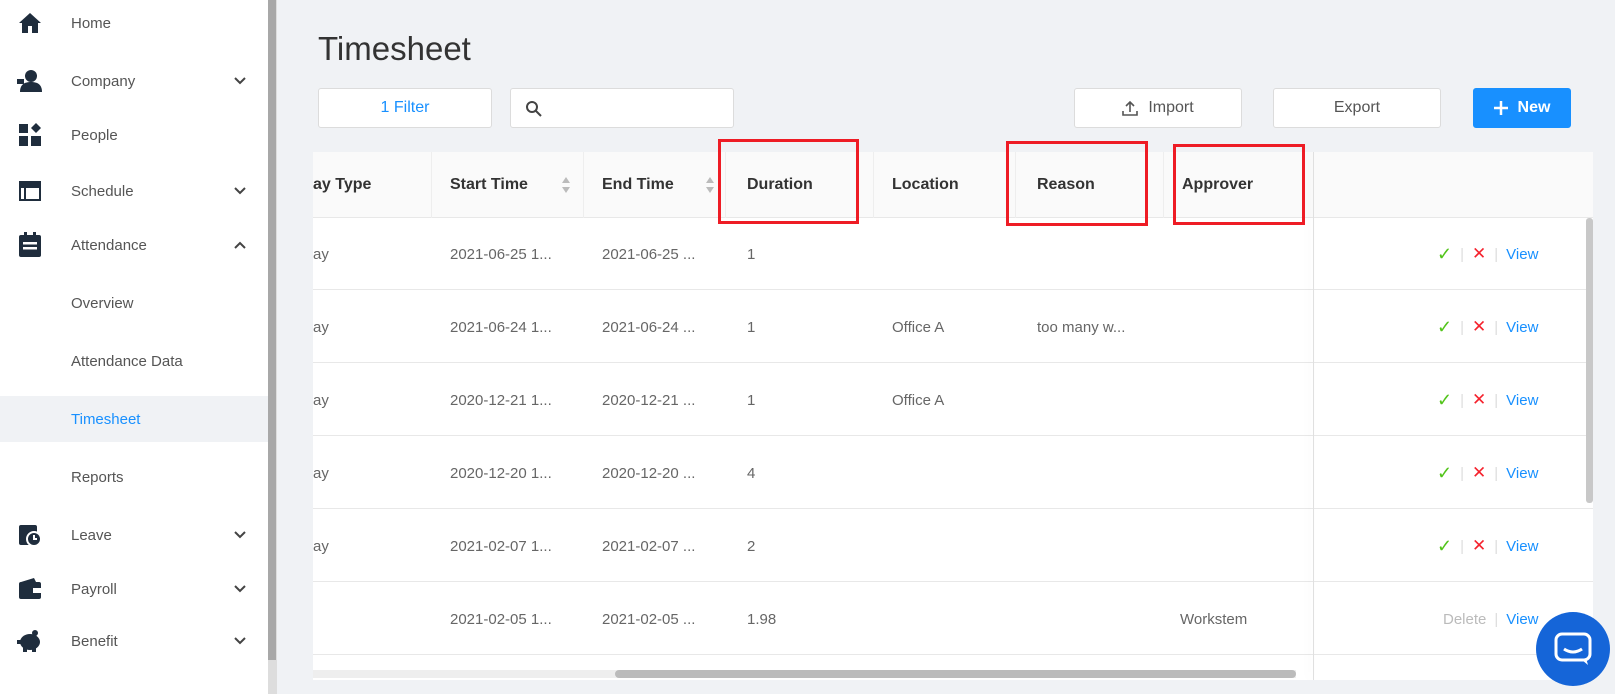 The image size is (1615, 694). I want to click on filter-button: 1 Filter, so click(405, 108).